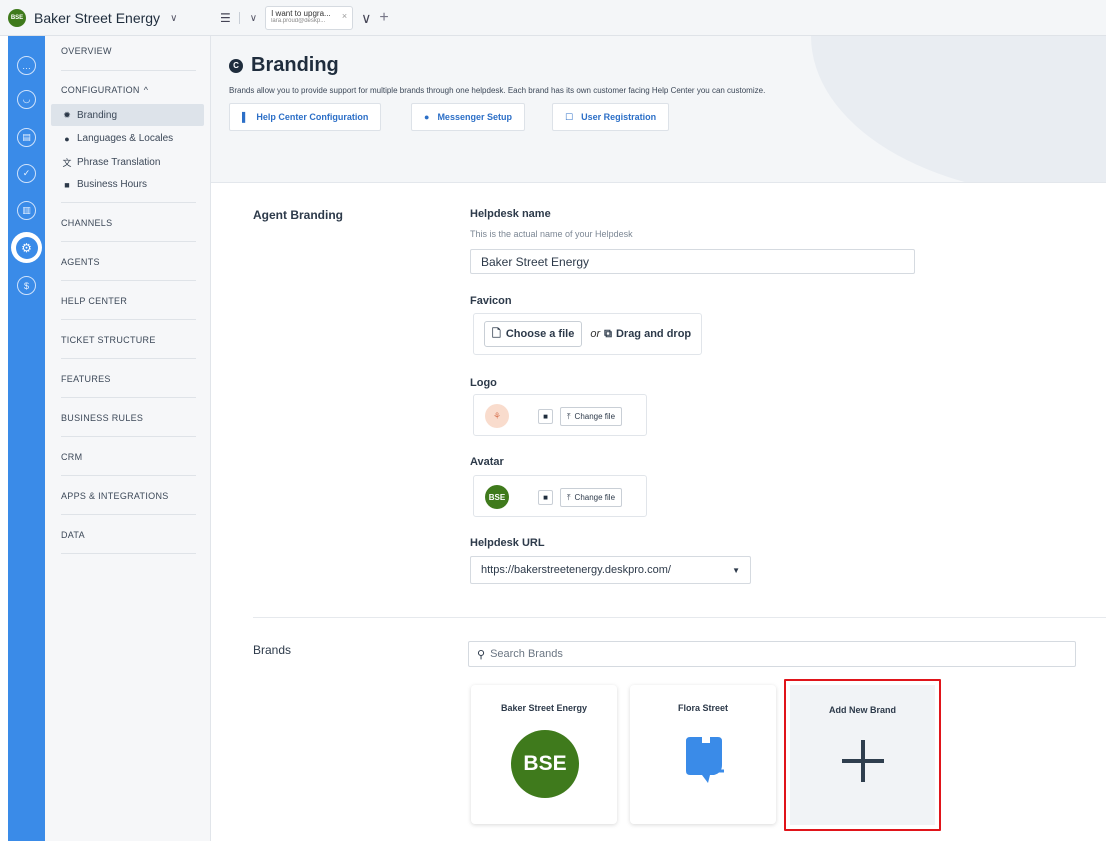 The width and height of the screenshot is (1106, 841). I want to click on sidebar-overview: OVERVIEW, so click(86, 51).